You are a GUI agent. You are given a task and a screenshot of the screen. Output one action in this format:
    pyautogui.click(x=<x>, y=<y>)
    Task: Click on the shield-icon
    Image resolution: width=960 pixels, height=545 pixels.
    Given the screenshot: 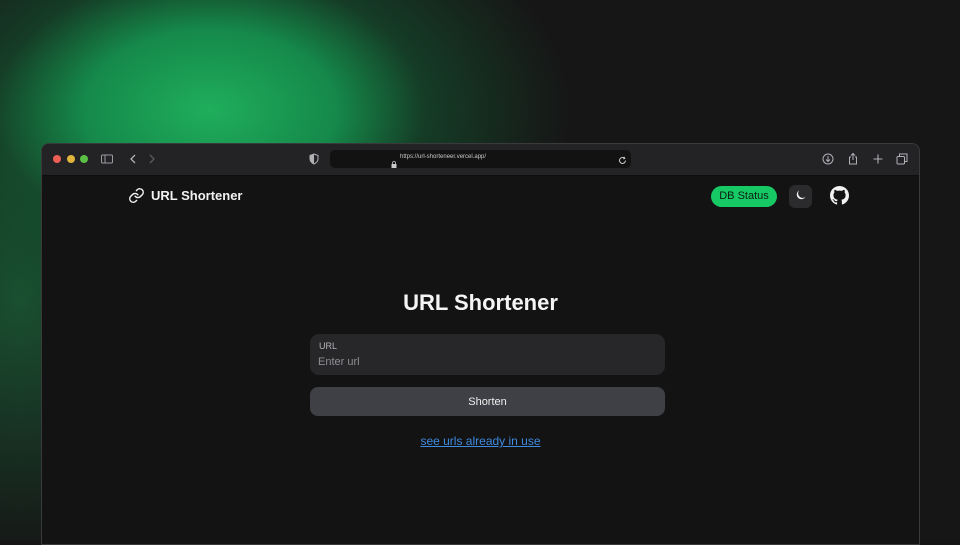 What is the action you would take?
    pyautogui.click(x=314, y=159)
    